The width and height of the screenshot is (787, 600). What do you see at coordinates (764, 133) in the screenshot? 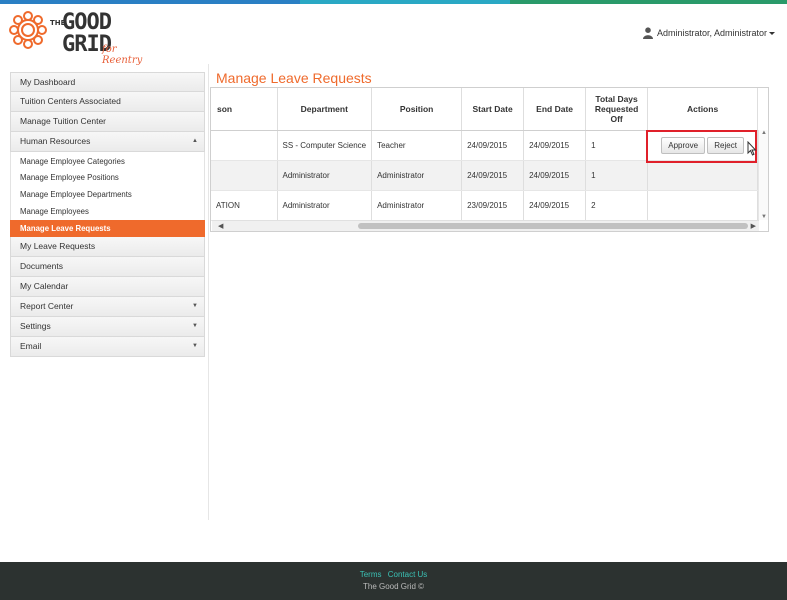
I see `scroll-up-icon: ▲` at bounding box center [764, 133].